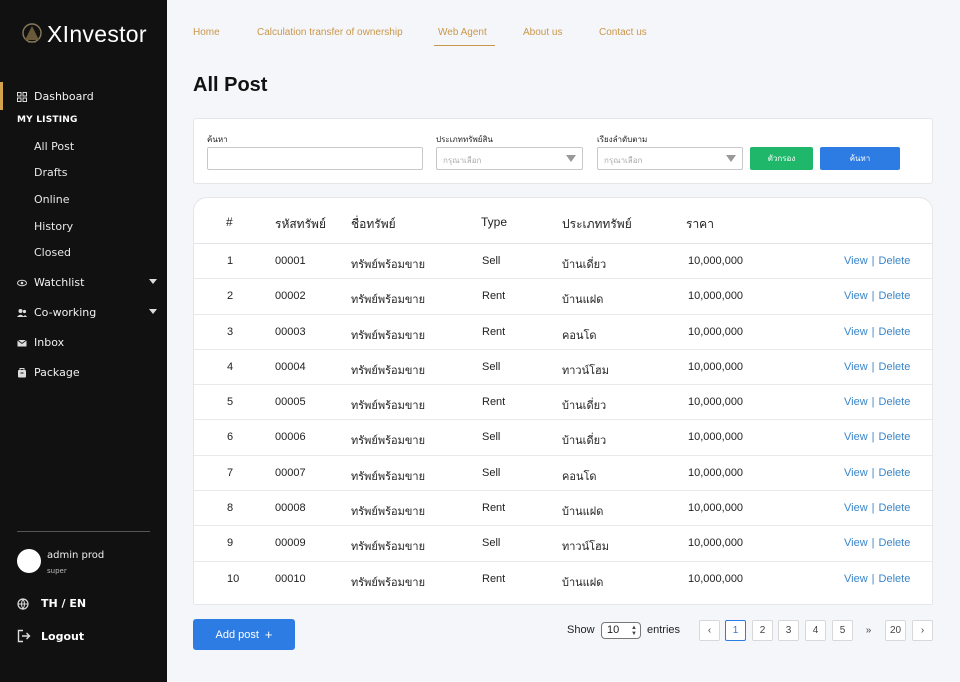 This screenshot has height=682, width=960. Describe the element at coordinates (868, 630) in the screenshot. I see `pagination-jump: »` at that location.